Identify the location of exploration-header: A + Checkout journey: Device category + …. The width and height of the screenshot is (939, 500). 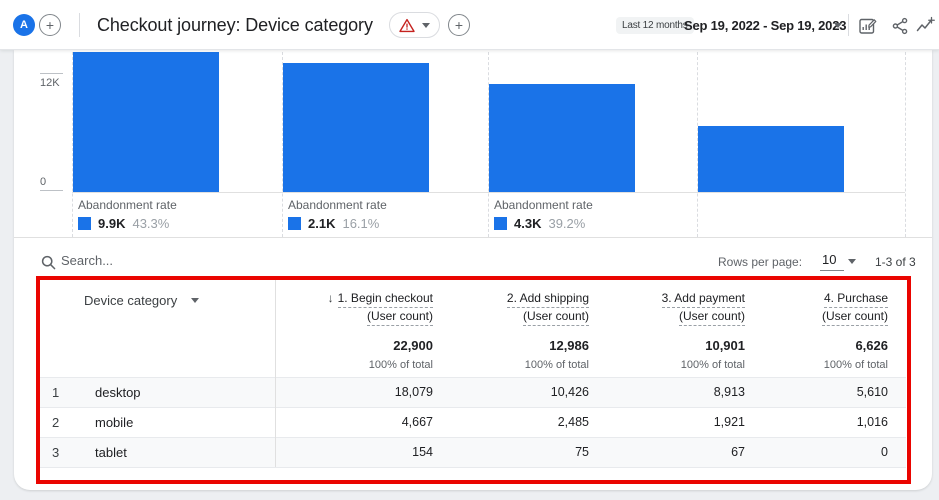
(469, 25).